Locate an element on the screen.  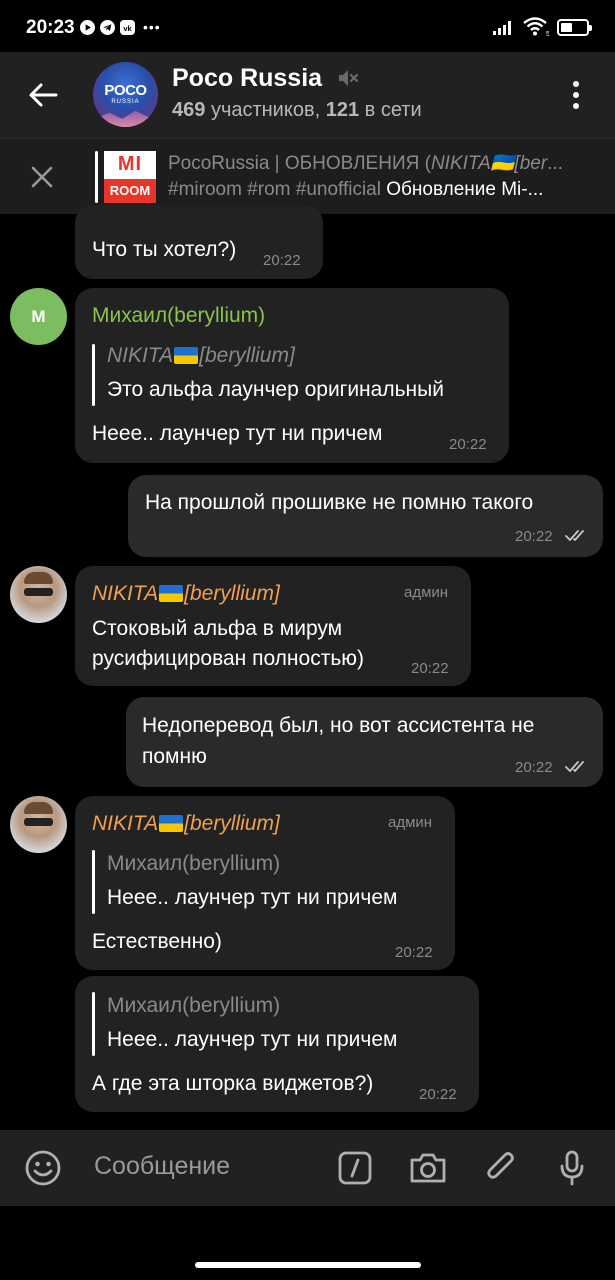
chat-avatar: POCO RUSSIA is located at coordinates (125, 94).